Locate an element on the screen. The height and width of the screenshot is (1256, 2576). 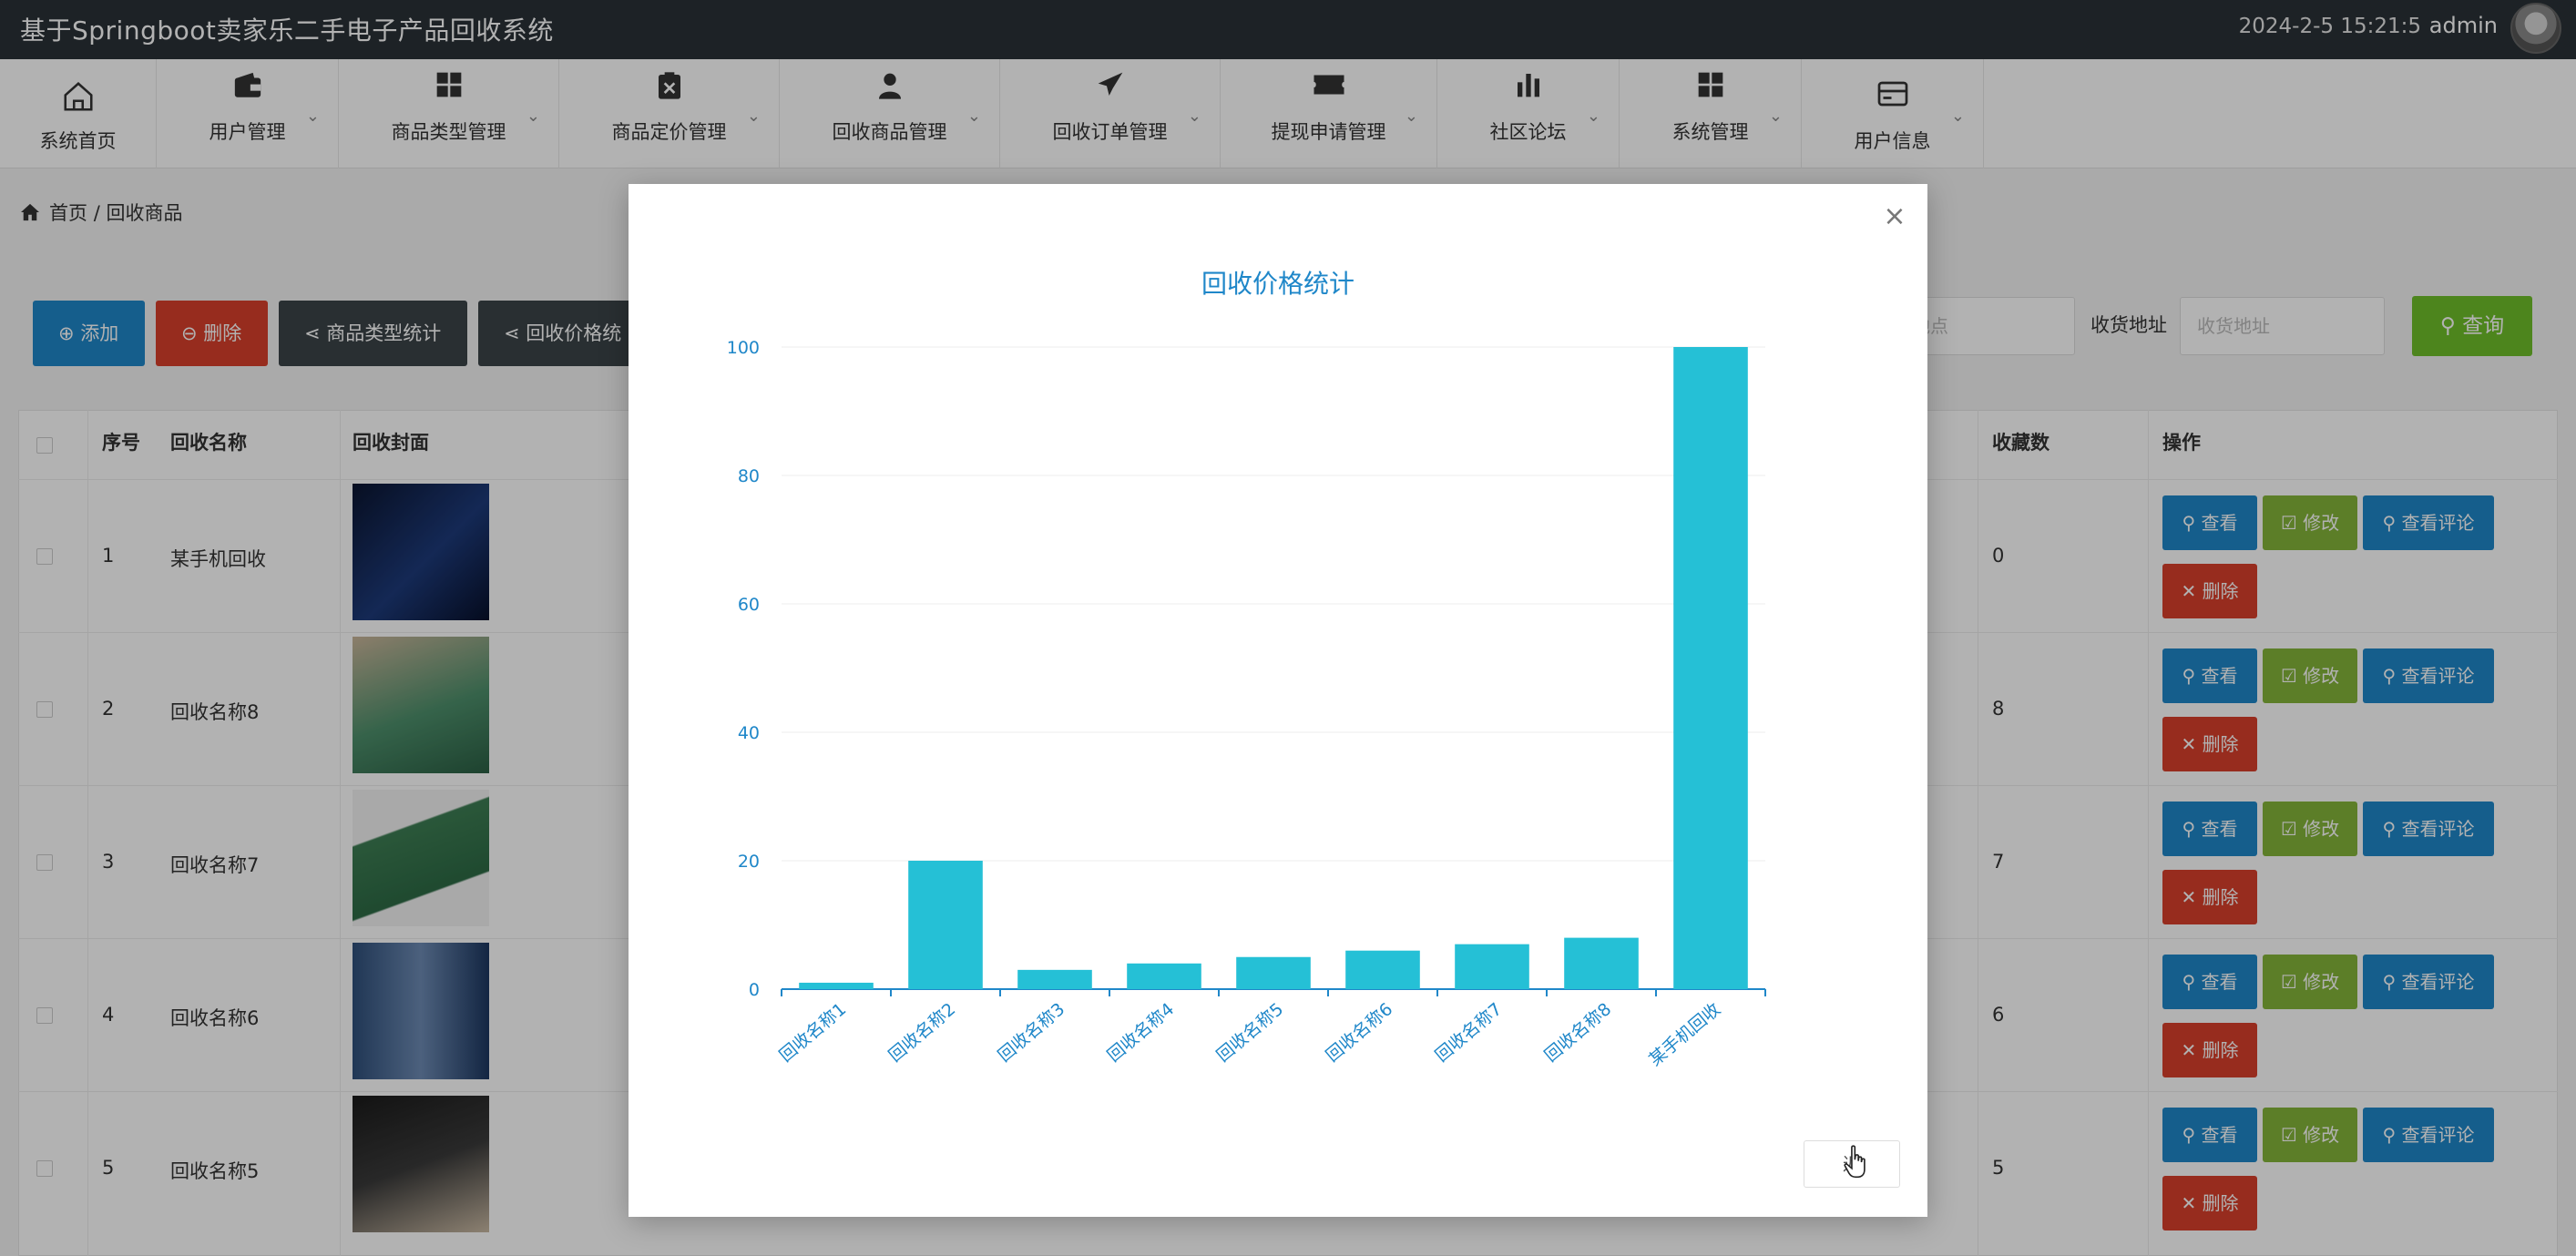
x-tick-label: 回收名称8 is located at coordinates (1578, 1032).